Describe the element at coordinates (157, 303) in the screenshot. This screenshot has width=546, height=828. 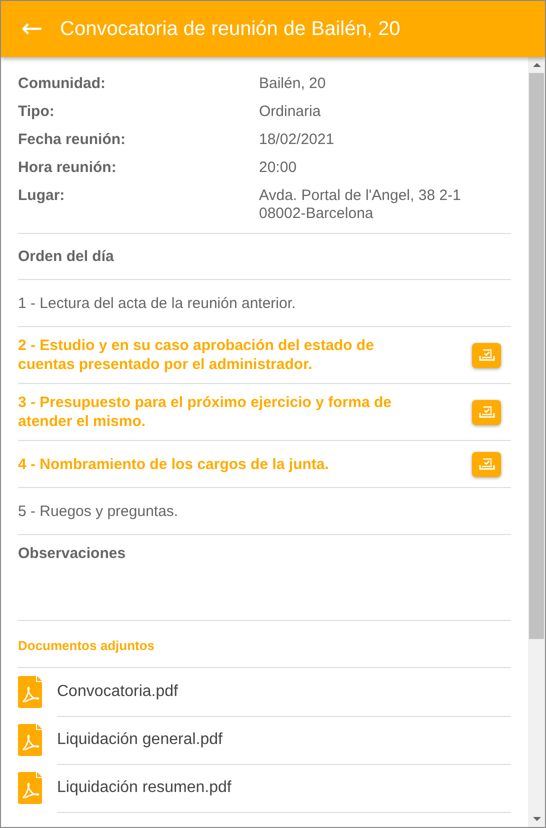
I see `agenda-item: 1 - Lectura del acta de la reunión anterior.` at that location.